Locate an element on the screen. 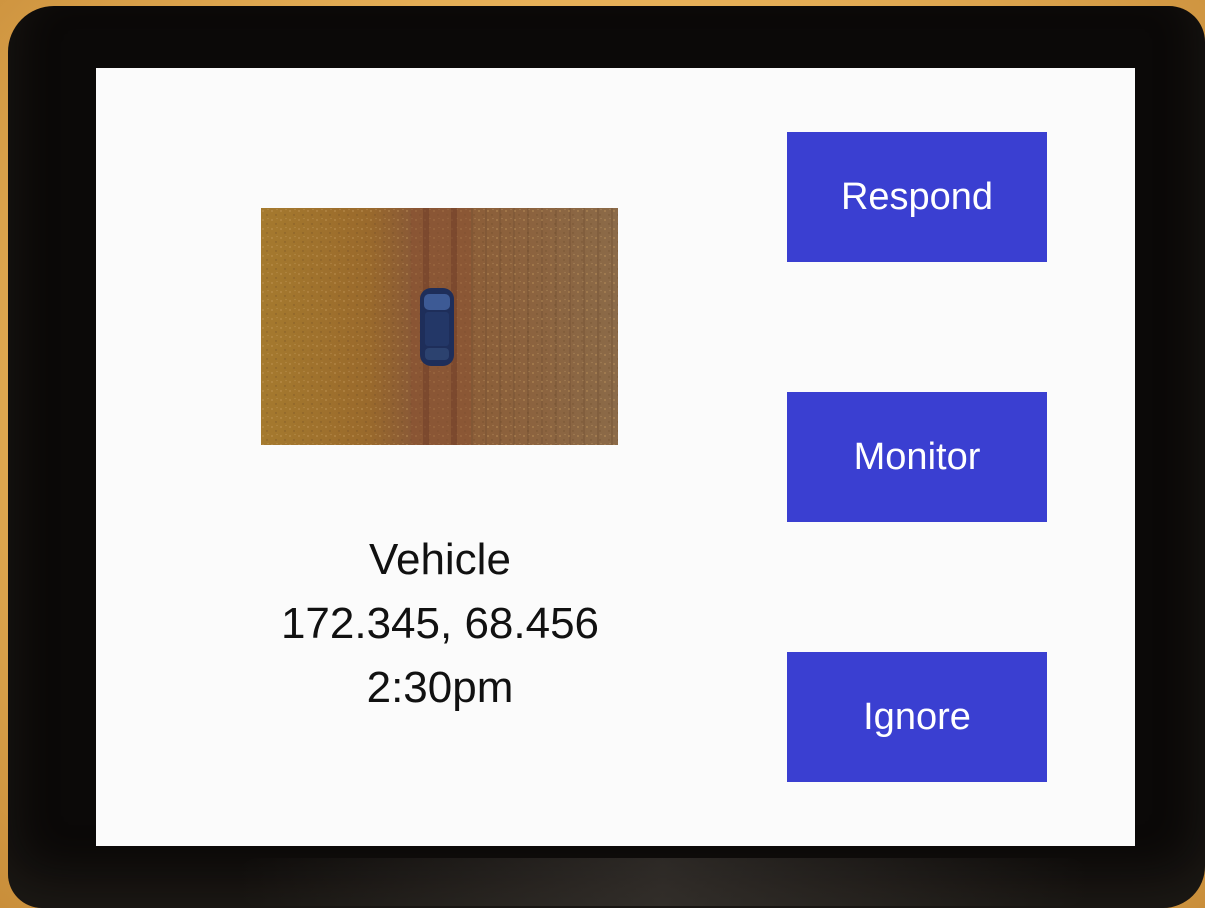 The image size is (1205, 908). monitor-button: Monitor is located at coordinates (917, 457).